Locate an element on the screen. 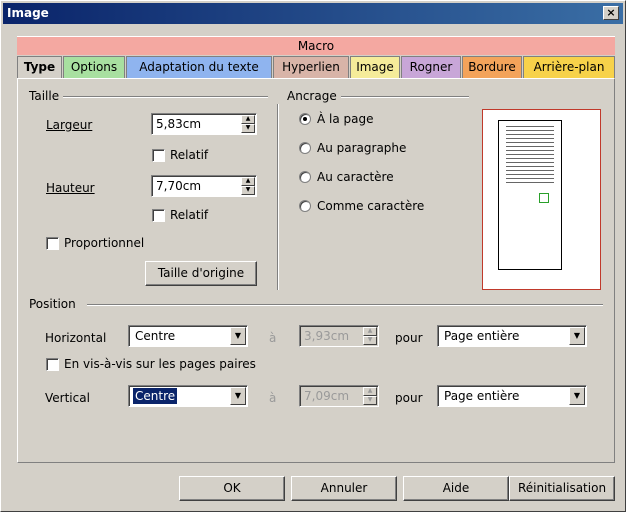  vertical-to-select: Page entière ▼ is located at coordinates (512, 396).